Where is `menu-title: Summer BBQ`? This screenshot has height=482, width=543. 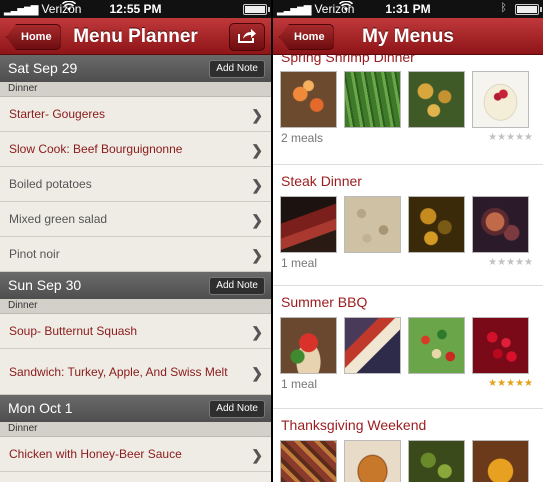
menu-title: Summer BBQ is located at coordinates (324, 302).